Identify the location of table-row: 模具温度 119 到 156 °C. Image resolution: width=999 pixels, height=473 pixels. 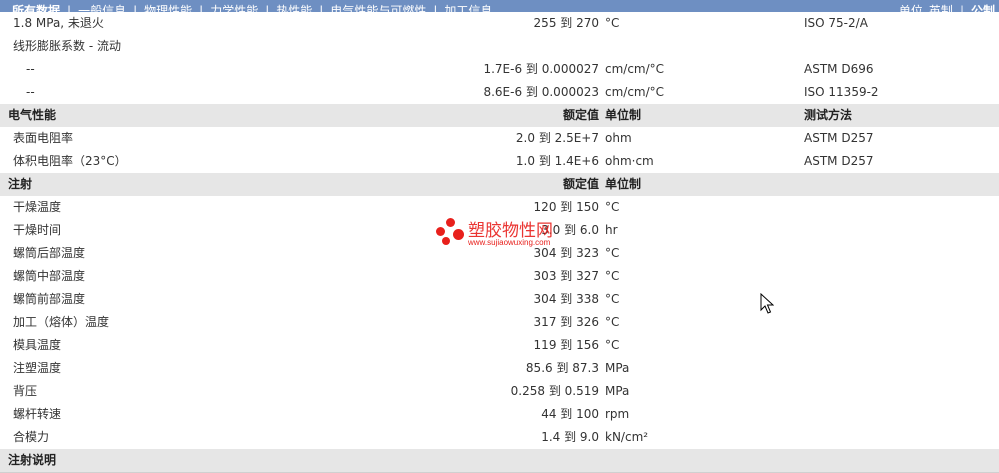
(499, 346).